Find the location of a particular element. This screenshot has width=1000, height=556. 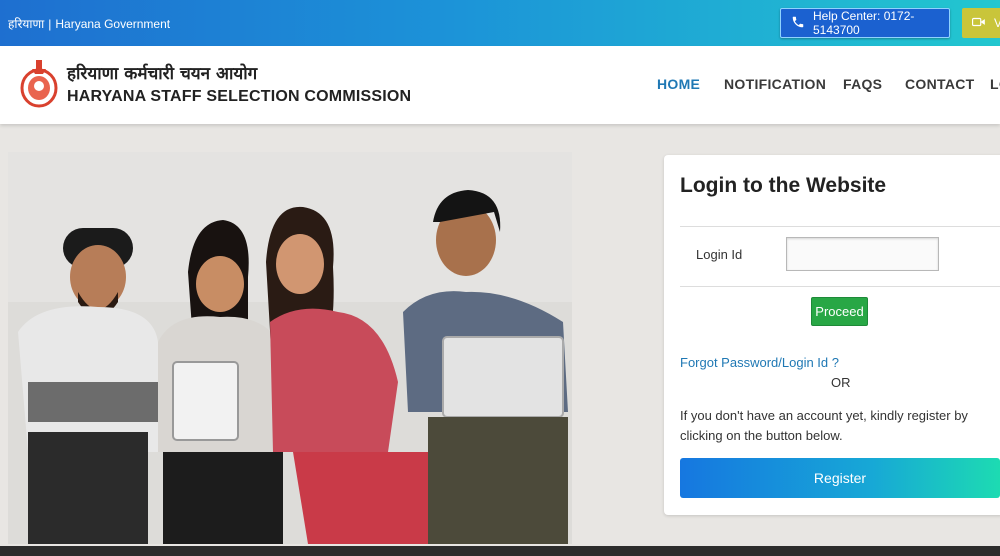

government-label: हरियाणा | Haryana Government is located at coordinates (89, 23).